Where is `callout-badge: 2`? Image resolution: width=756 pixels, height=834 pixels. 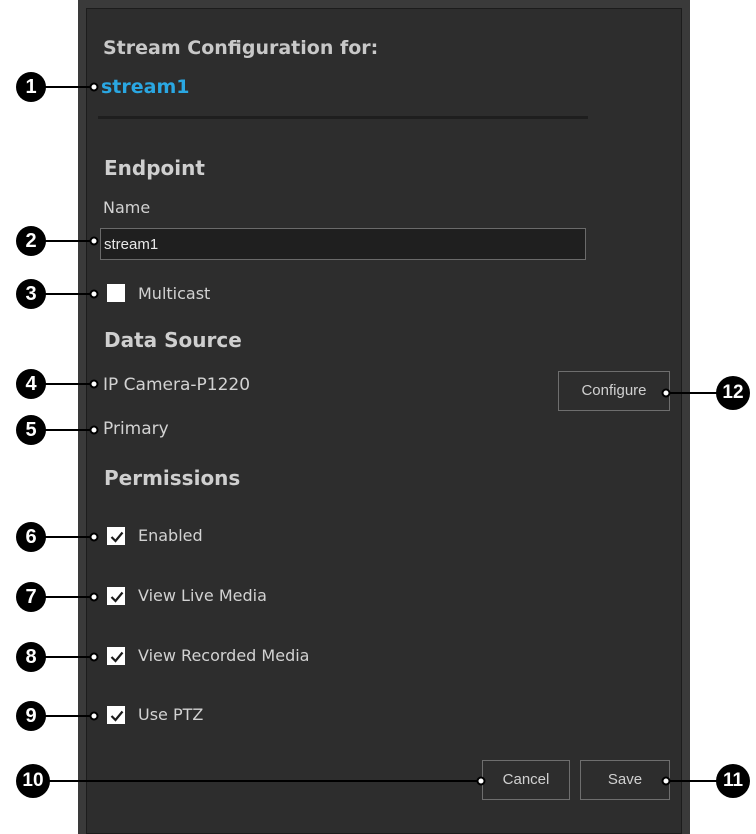
callout-badge: 2 is located at coordinates (31, 241).